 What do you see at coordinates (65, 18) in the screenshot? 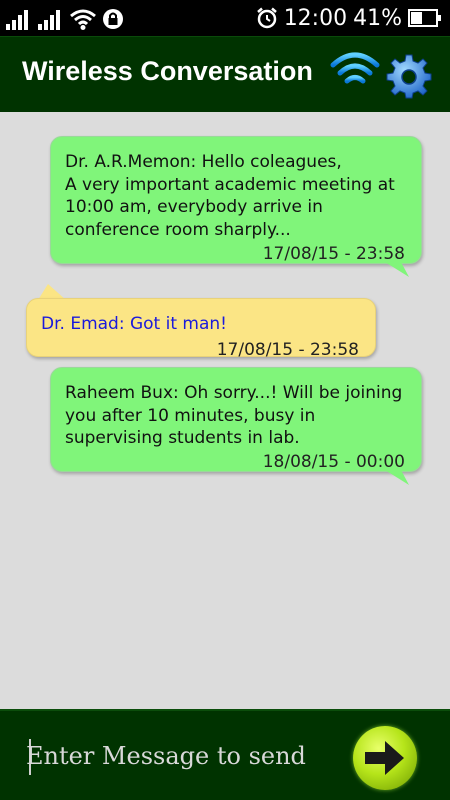
I see `status-icons-left` at bounding box center [65, 18].